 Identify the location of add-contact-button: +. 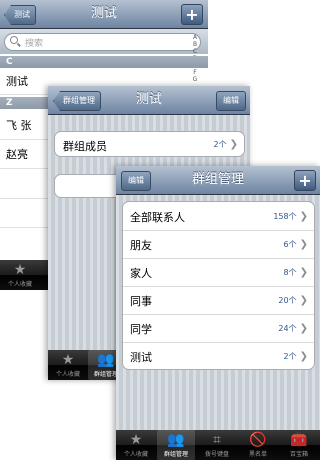
(192, 14).